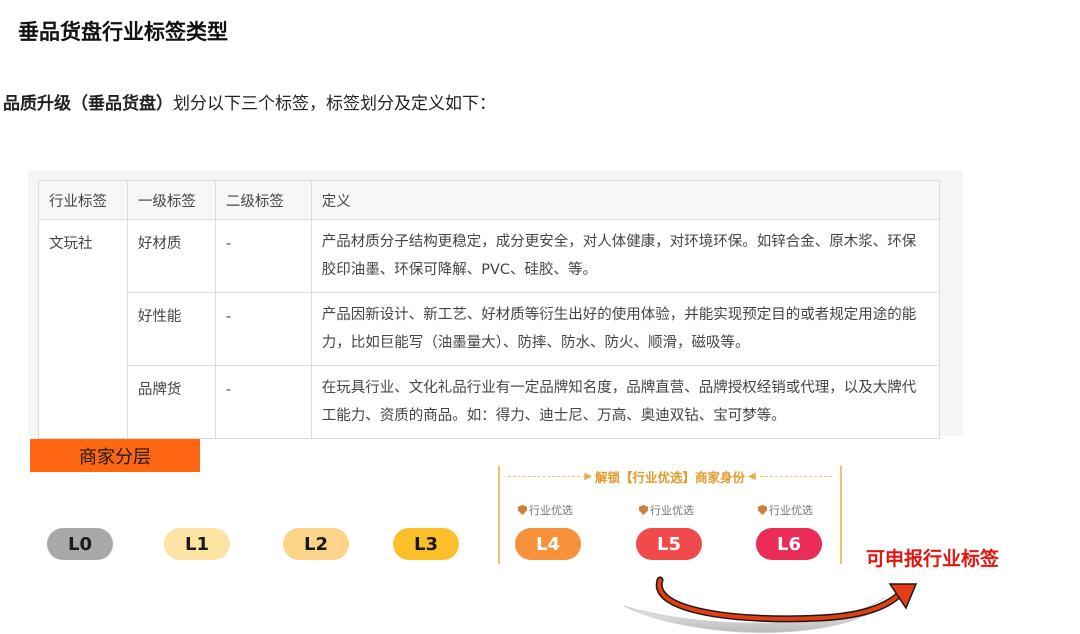  What do you see at coordinates (83, 329) in the screenshot?
I see `cell-industry: 文玩社` at bounding box center [83, 329].